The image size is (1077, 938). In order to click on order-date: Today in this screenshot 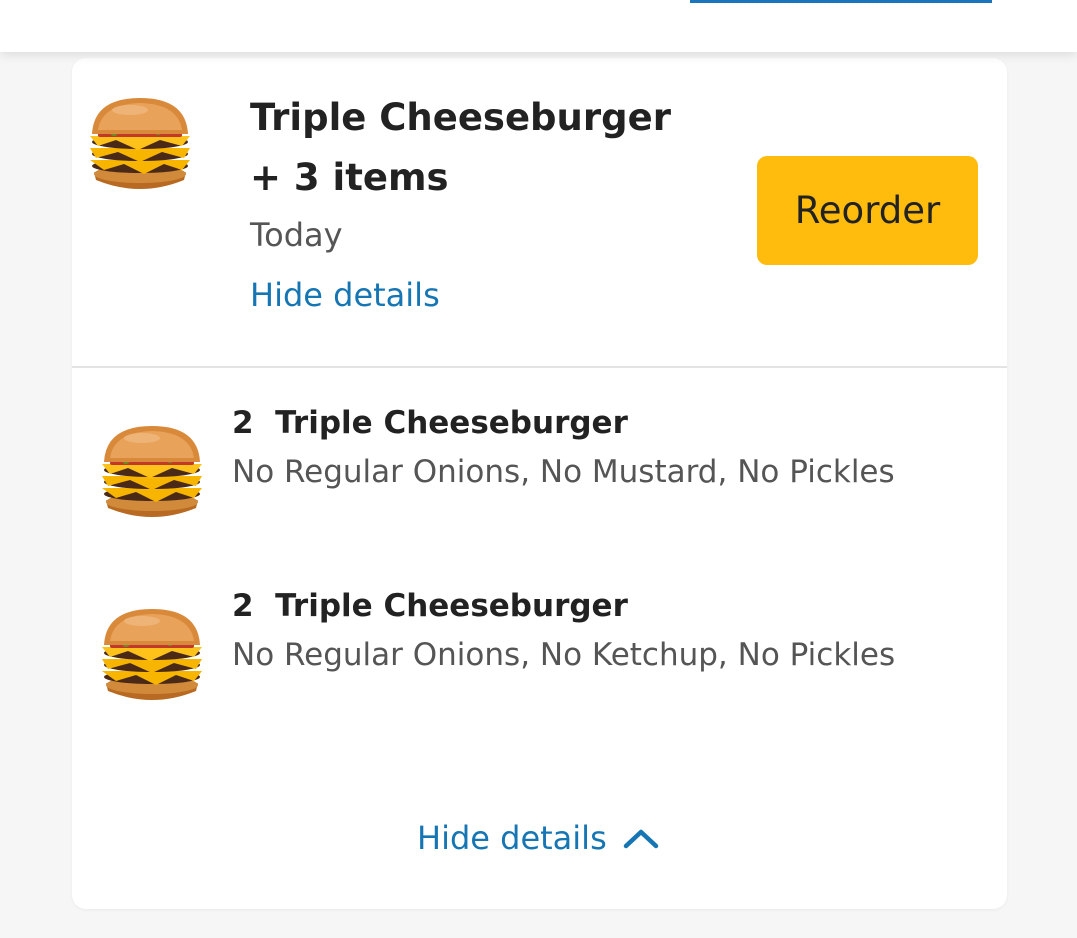, I will do `click(296, 235)`.